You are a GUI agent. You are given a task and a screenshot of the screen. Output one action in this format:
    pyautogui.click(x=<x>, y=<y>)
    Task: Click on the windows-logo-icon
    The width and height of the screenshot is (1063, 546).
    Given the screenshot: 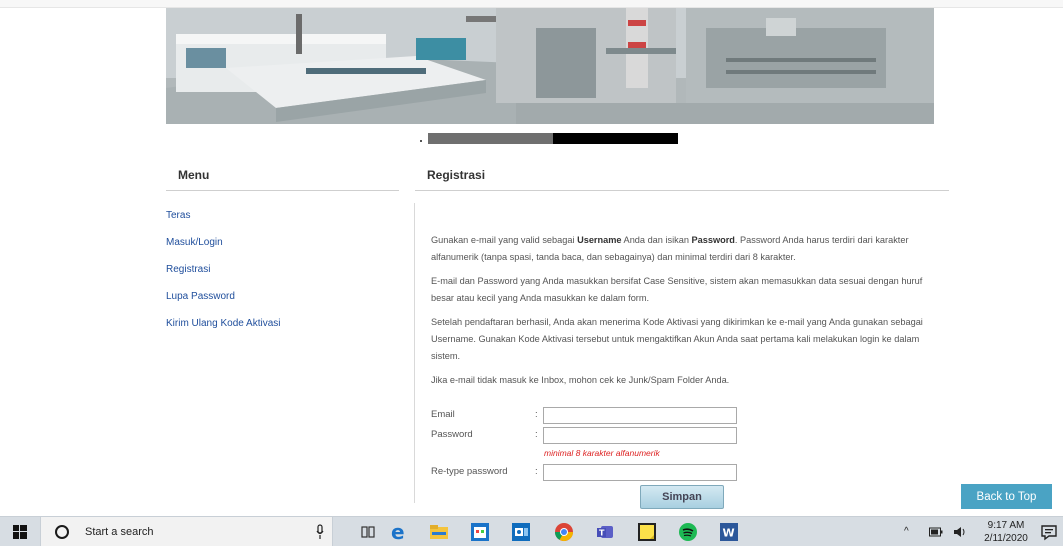 What is the action you would take?
    pyautogui.click(x=20, y=532)
    